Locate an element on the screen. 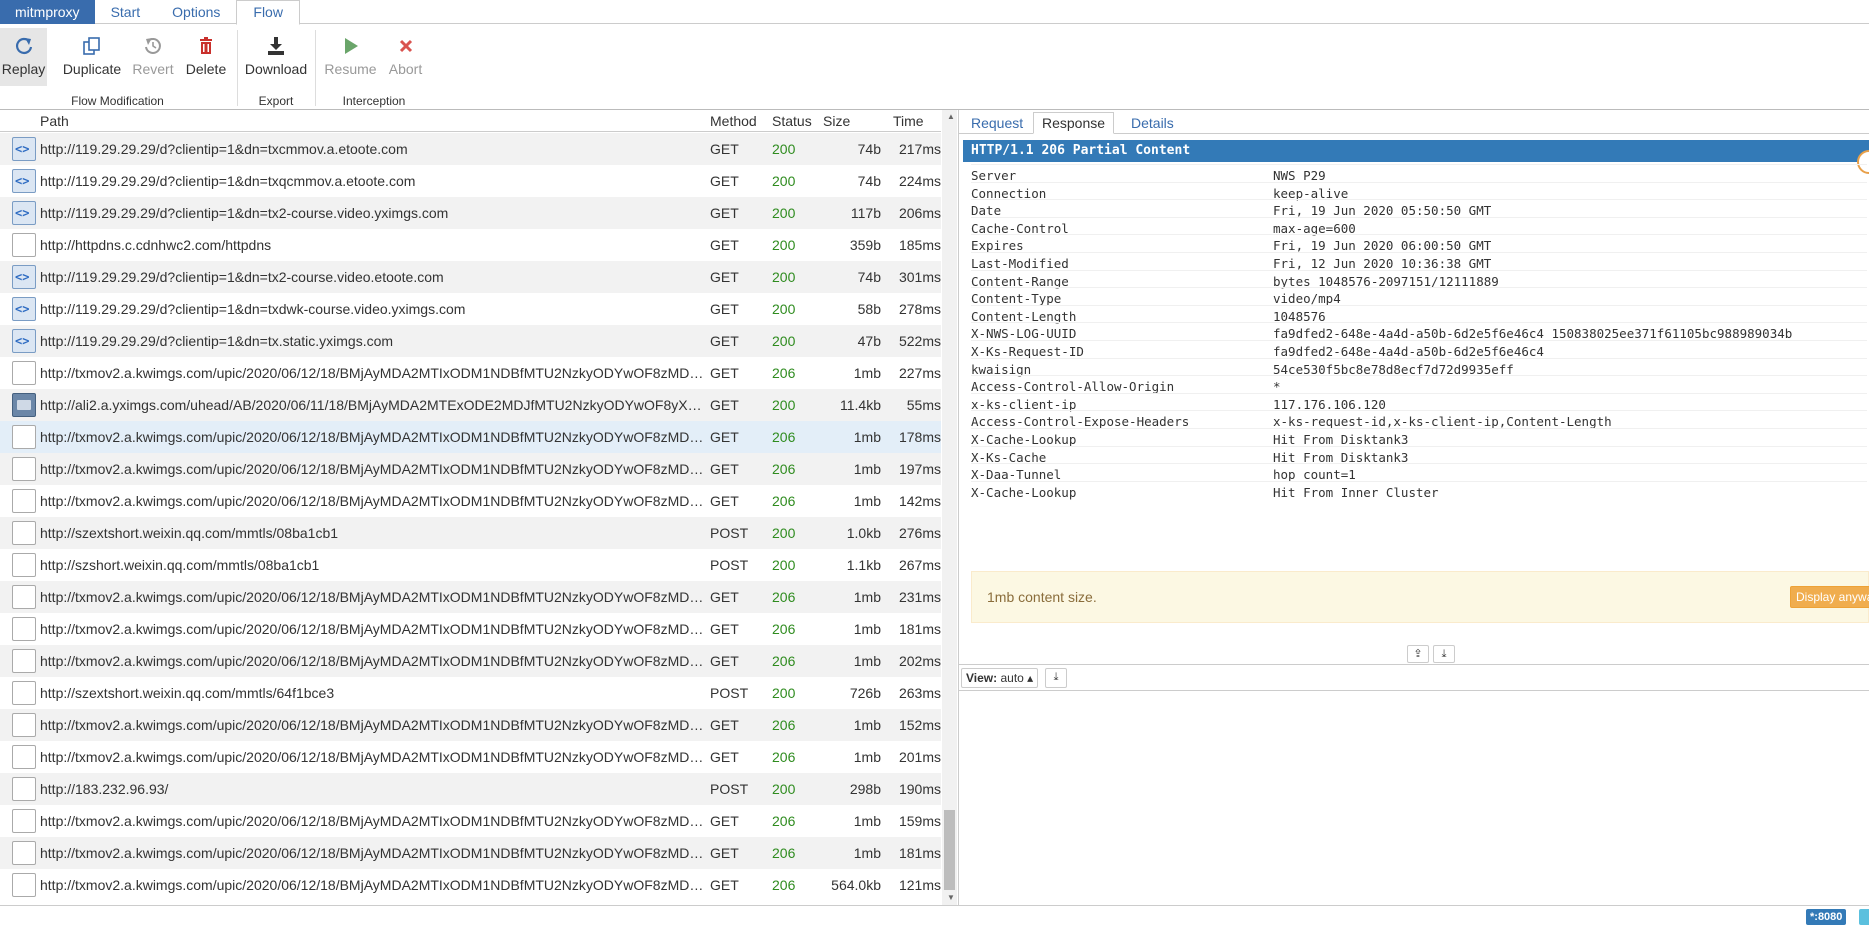  download-button: Download is located at coordinates (276, 57).